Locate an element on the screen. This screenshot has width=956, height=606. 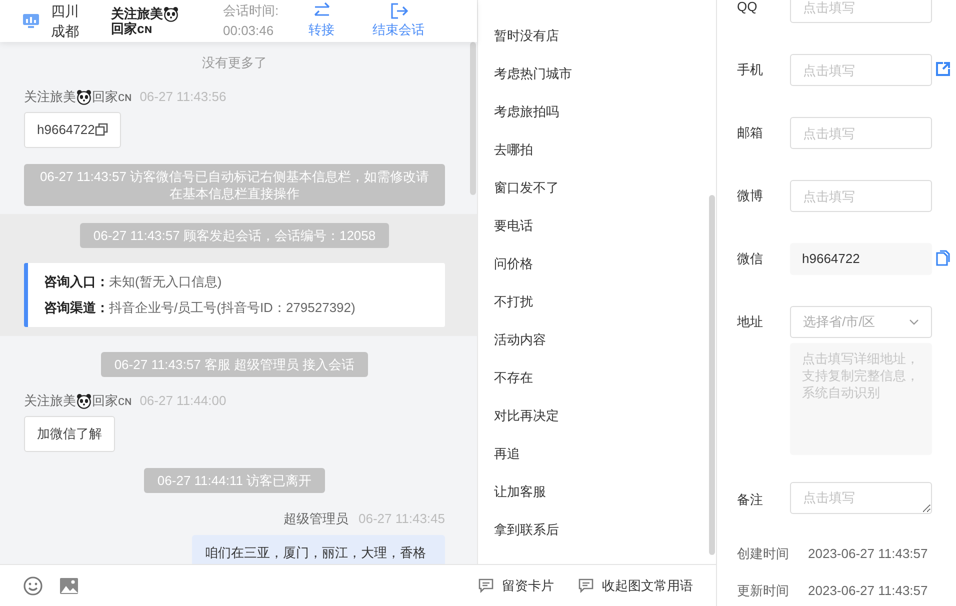
quick-phrase-item: 拿到联系后 is located at coordinates (597, 530).